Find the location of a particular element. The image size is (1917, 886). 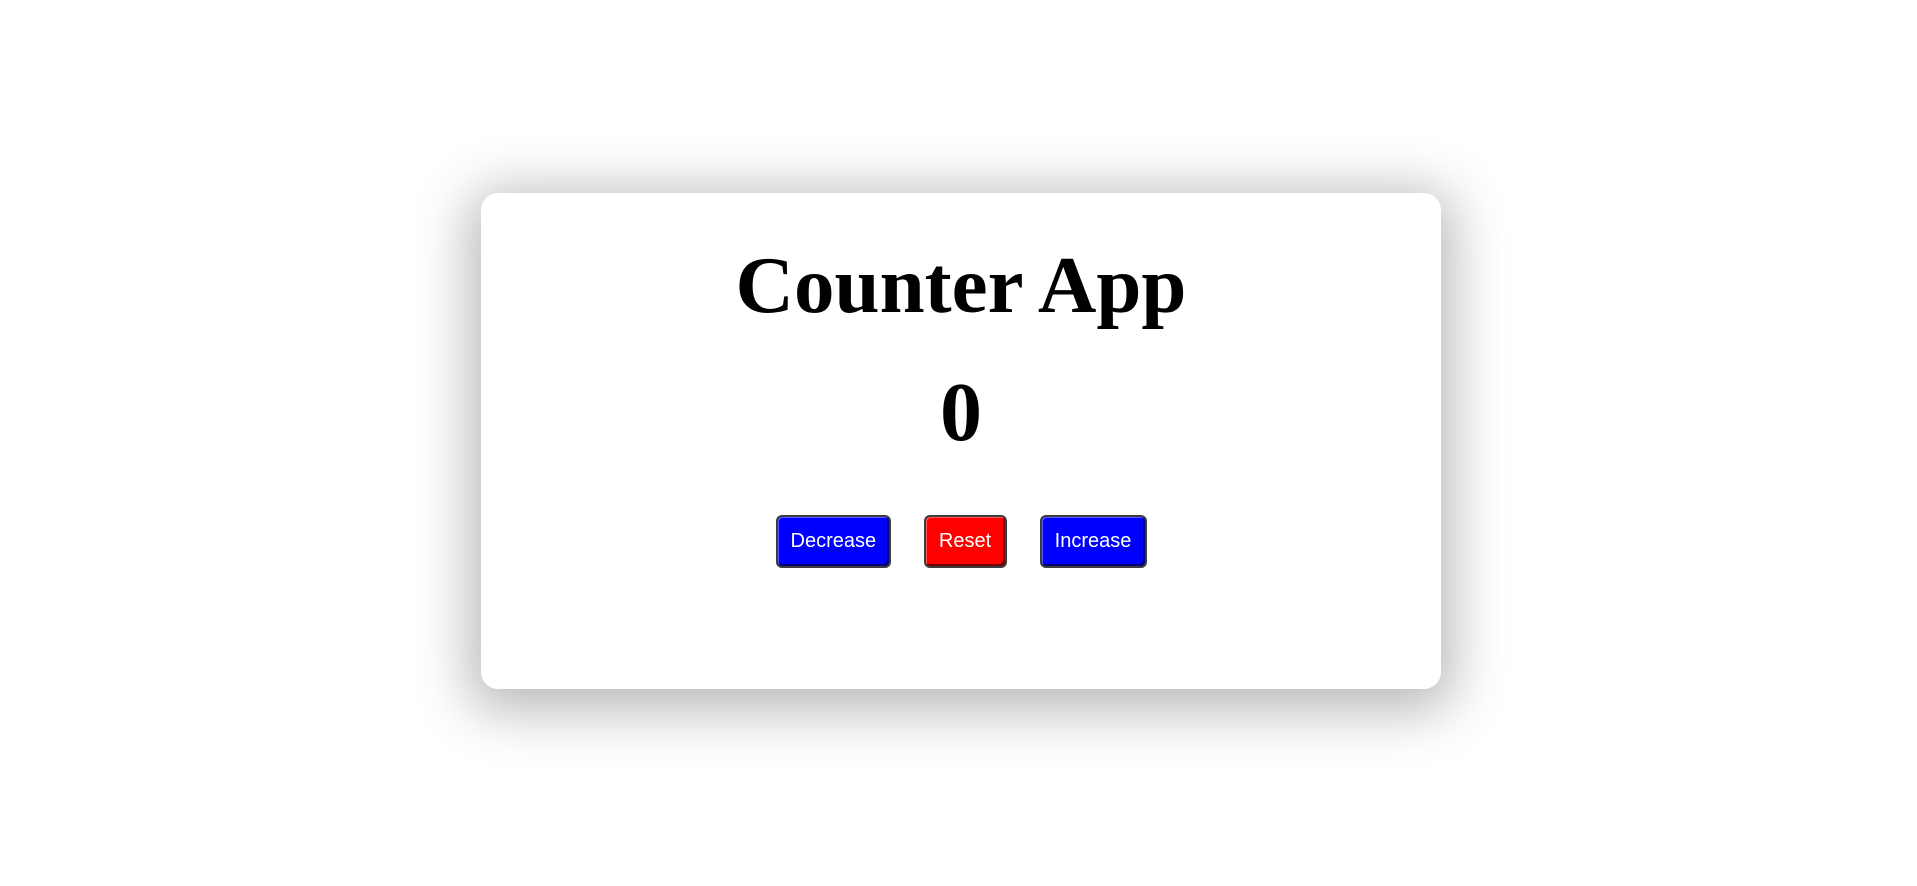

decrease-button: Decrease is located at coordinates (833, 541).